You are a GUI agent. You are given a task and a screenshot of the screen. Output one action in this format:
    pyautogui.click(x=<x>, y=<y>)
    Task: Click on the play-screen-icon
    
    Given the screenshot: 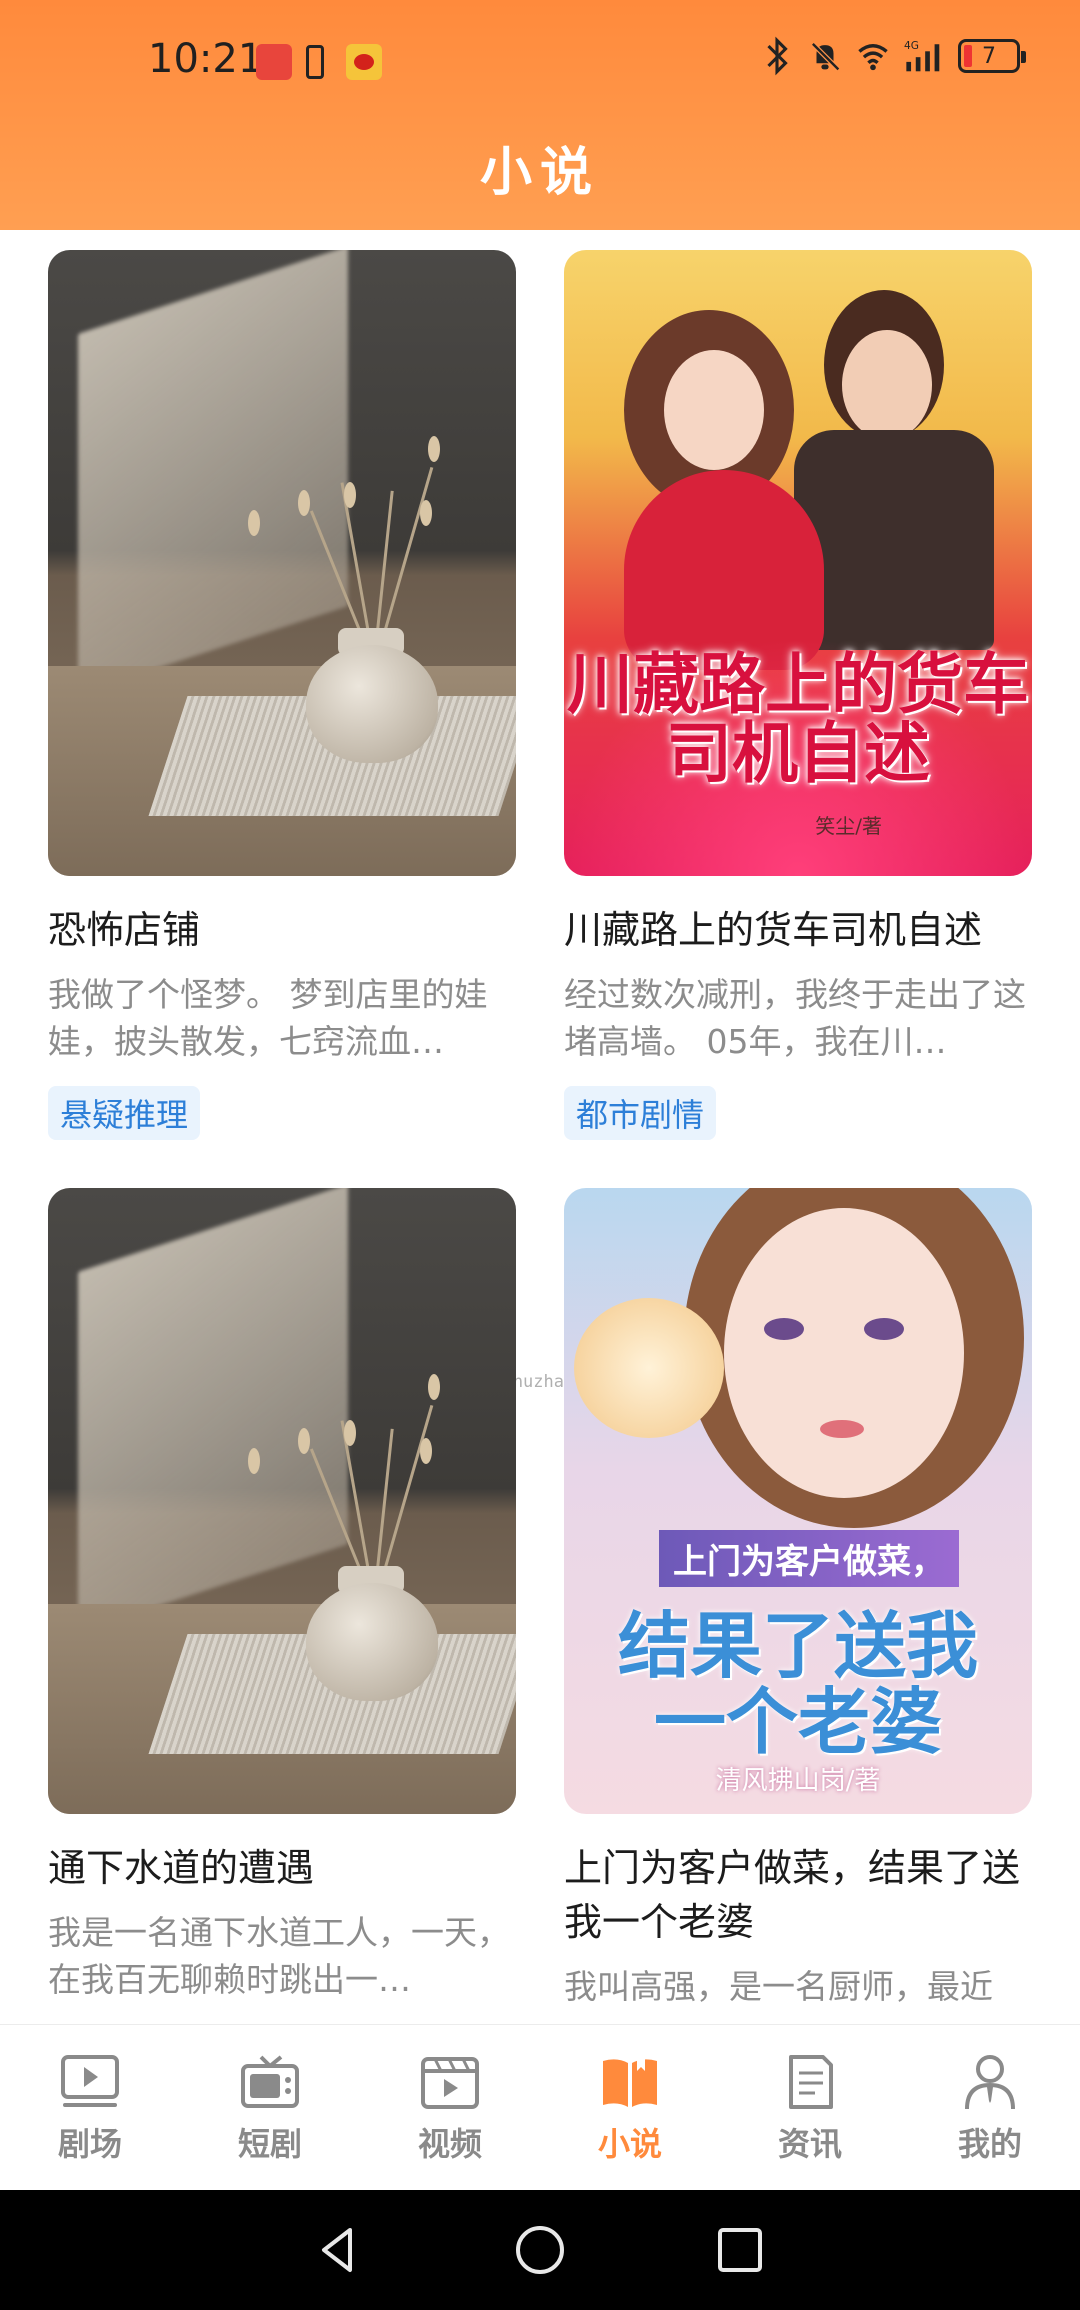 What is the action you would take?
    pyautogui.click(x=90, y=2081)
    